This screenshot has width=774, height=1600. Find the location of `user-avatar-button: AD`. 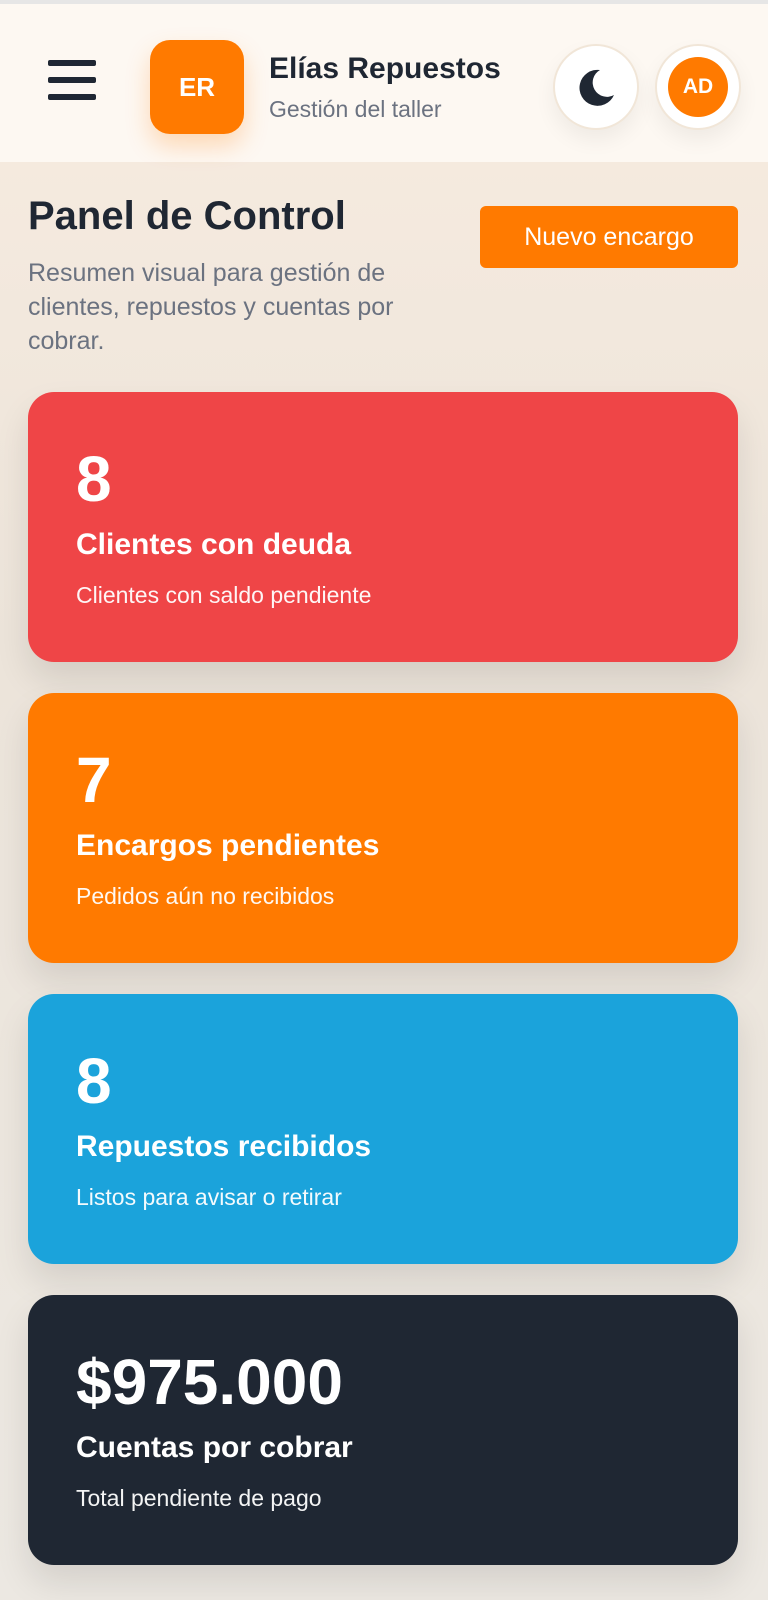

user-avatar-button: AD is located at coordinates (698, 87).